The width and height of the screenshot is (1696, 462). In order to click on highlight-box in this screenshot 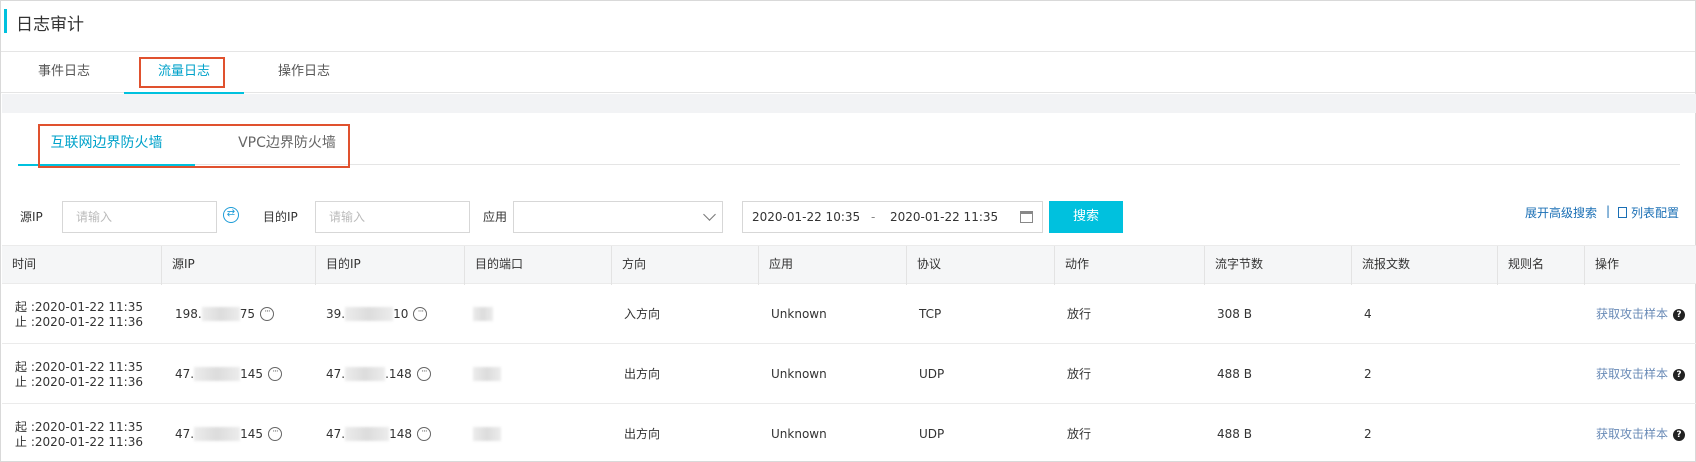, I will do `click(182, 72)`.